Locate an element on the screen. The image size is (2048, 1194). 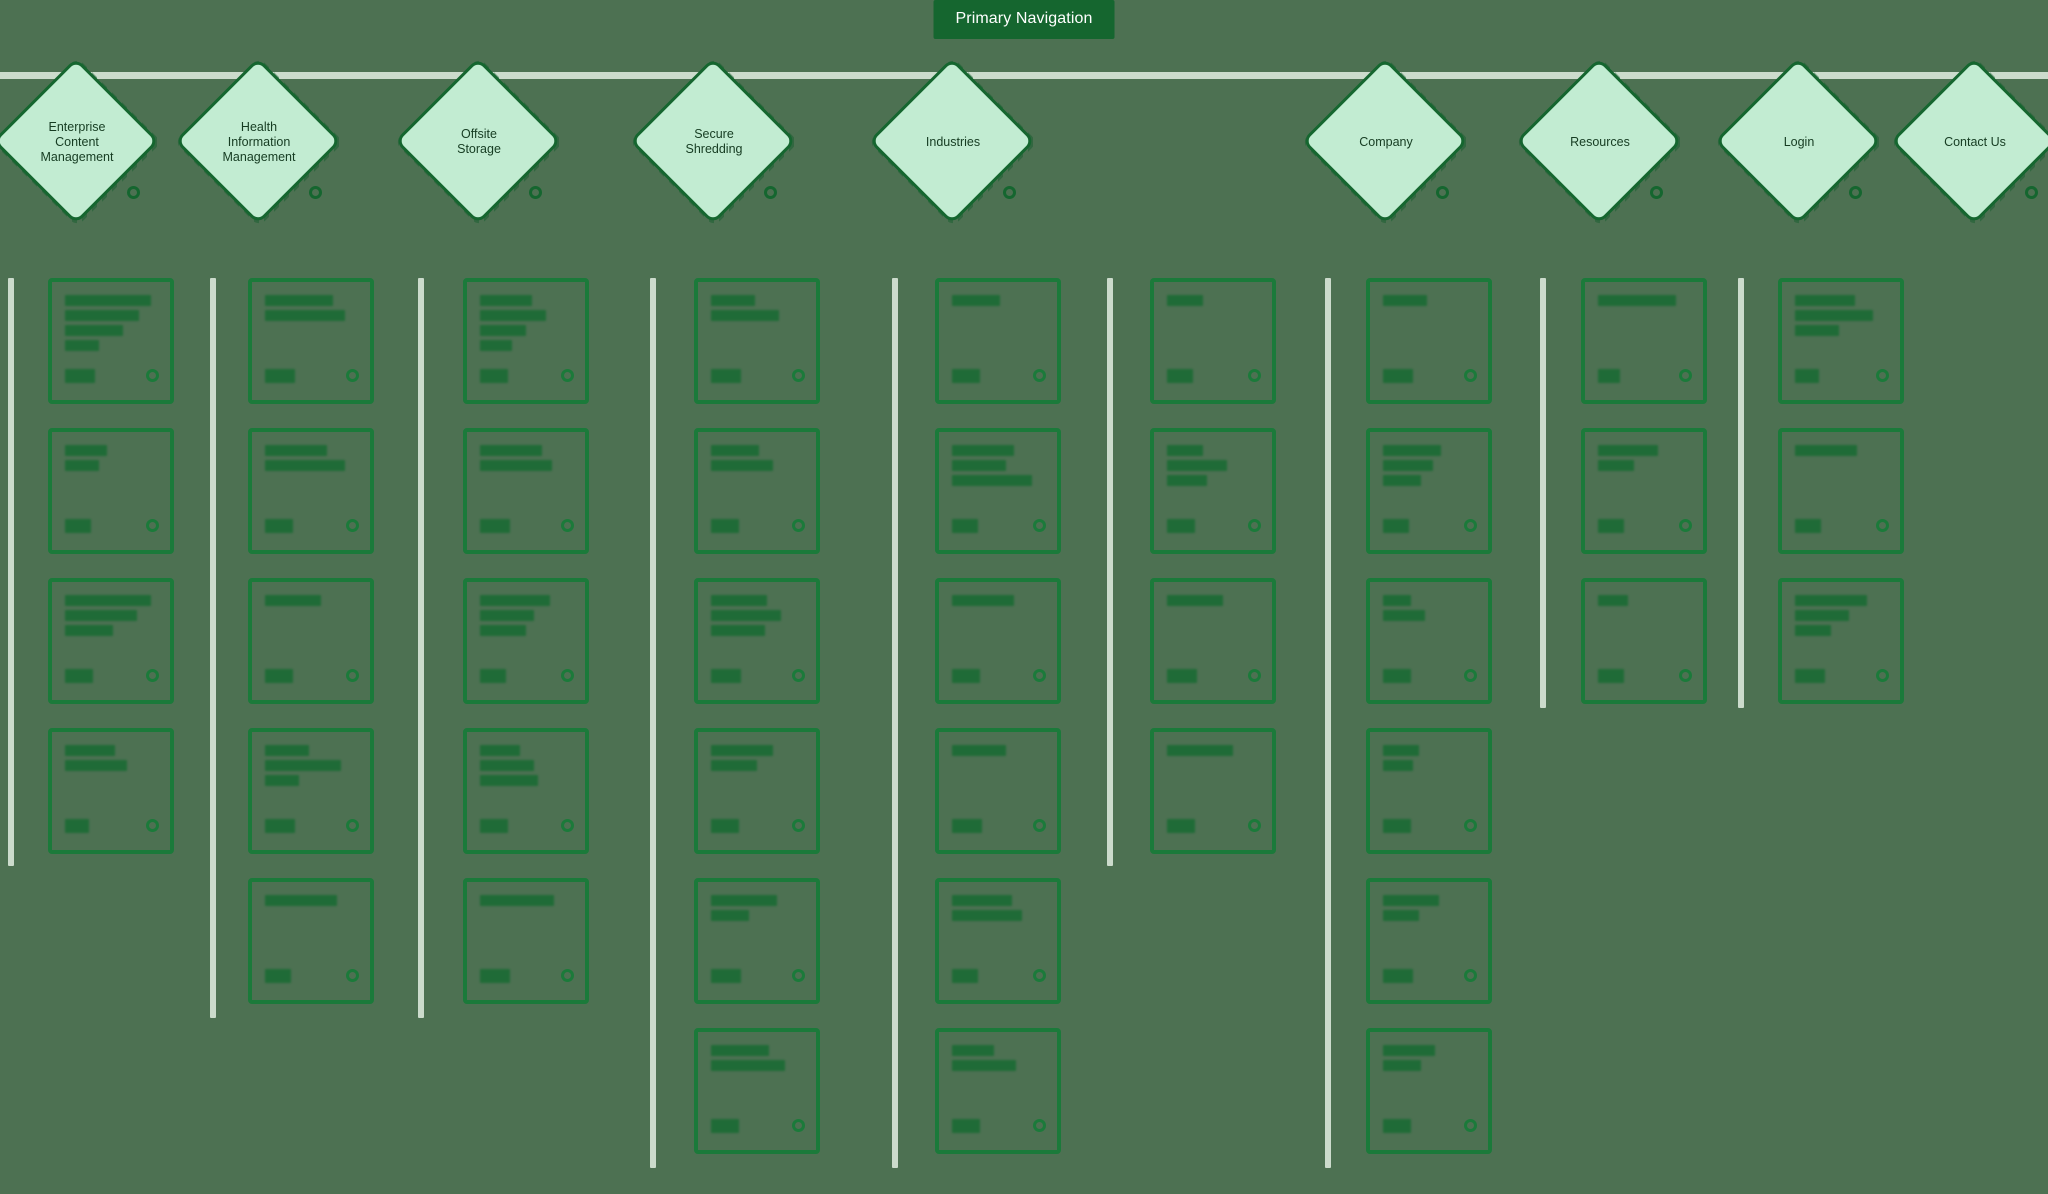
primary-navigation-badge: Primary Navigation is located at coordinates (1024, 19).